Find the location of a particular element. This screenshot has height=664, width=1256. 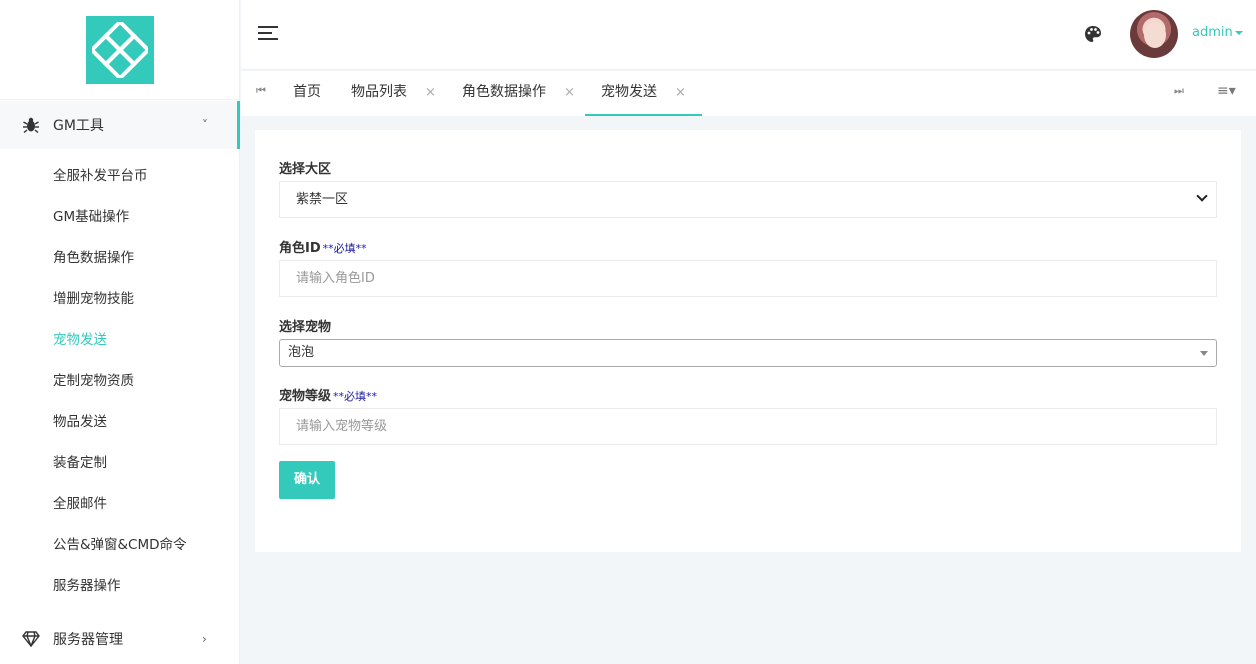

logo-area is located at coordinates (119, 50).